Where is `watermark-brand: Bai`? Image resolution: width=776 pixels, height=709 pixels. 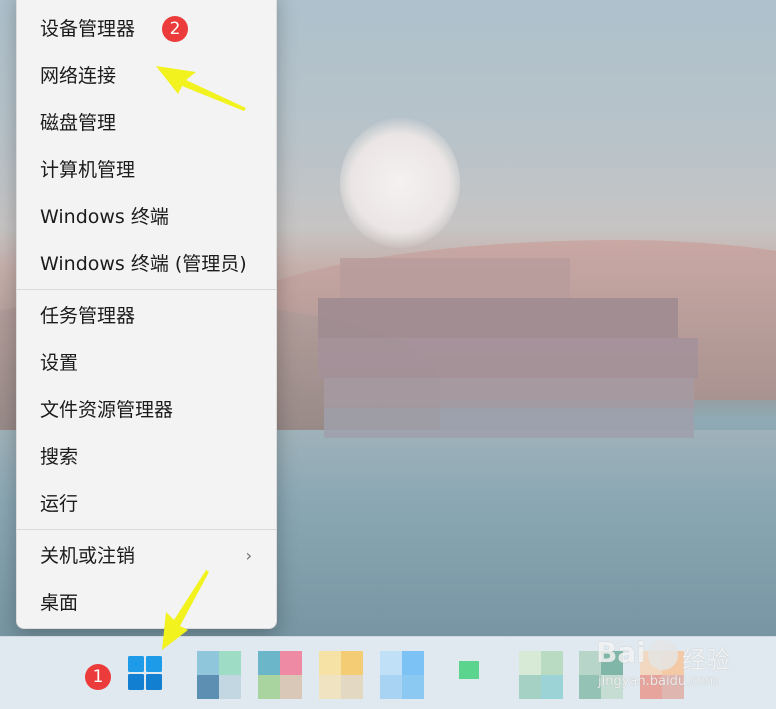 watermark-brand: Bai is located at coordinates (621, 652).